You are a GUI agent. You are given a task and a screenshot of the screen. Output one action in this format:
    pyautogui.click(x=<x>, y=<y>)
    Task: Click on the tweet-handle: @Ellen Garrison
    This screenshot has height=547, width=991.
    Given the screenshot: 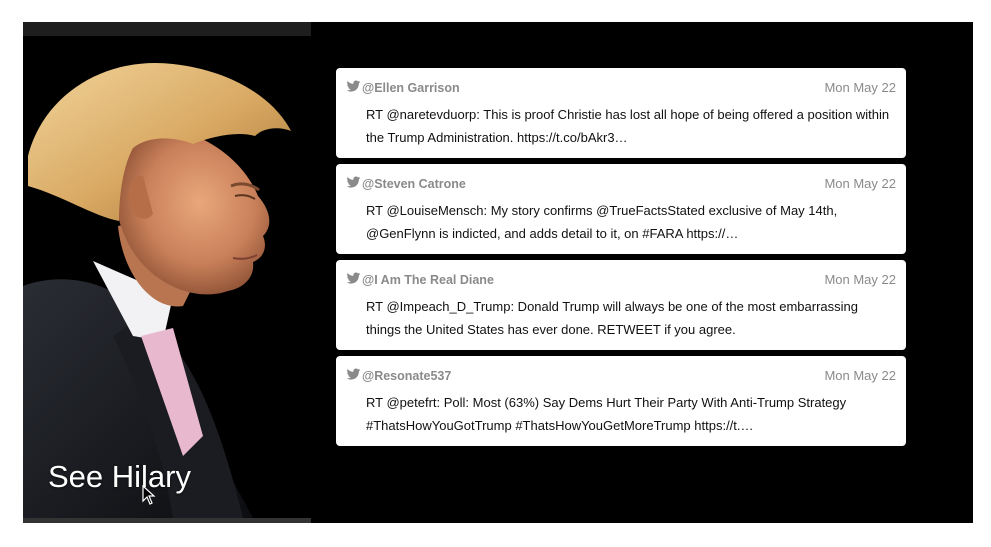 What is the action you would take?
    pyautogui.click(x=411, y=88)
    